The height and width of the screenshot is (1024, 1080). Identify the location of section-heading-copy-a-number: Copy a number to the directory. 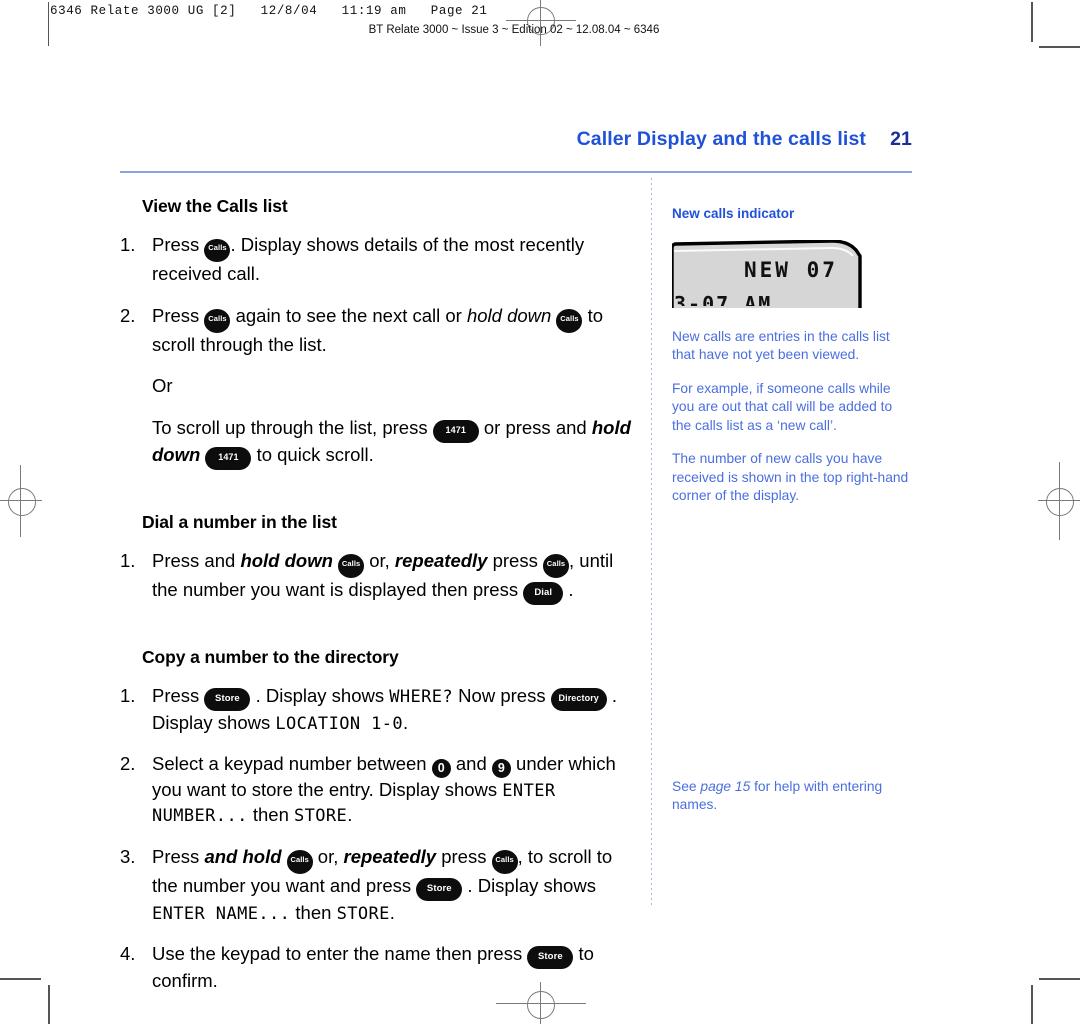
(270, 656).